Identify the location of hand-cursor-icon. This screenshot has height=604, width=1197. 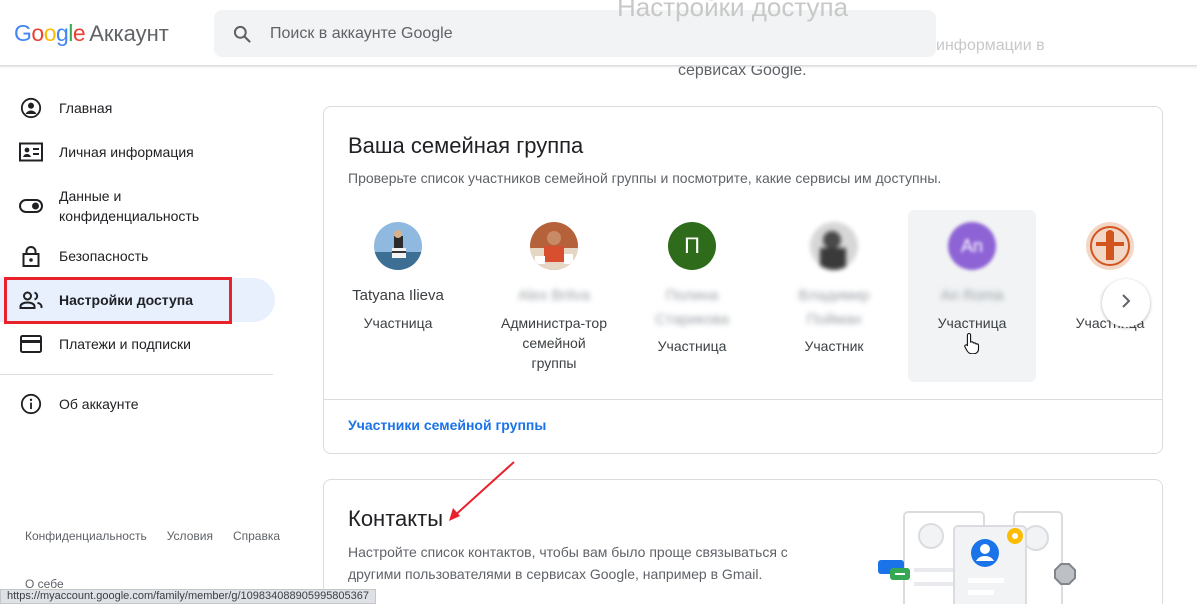
(972, 345).